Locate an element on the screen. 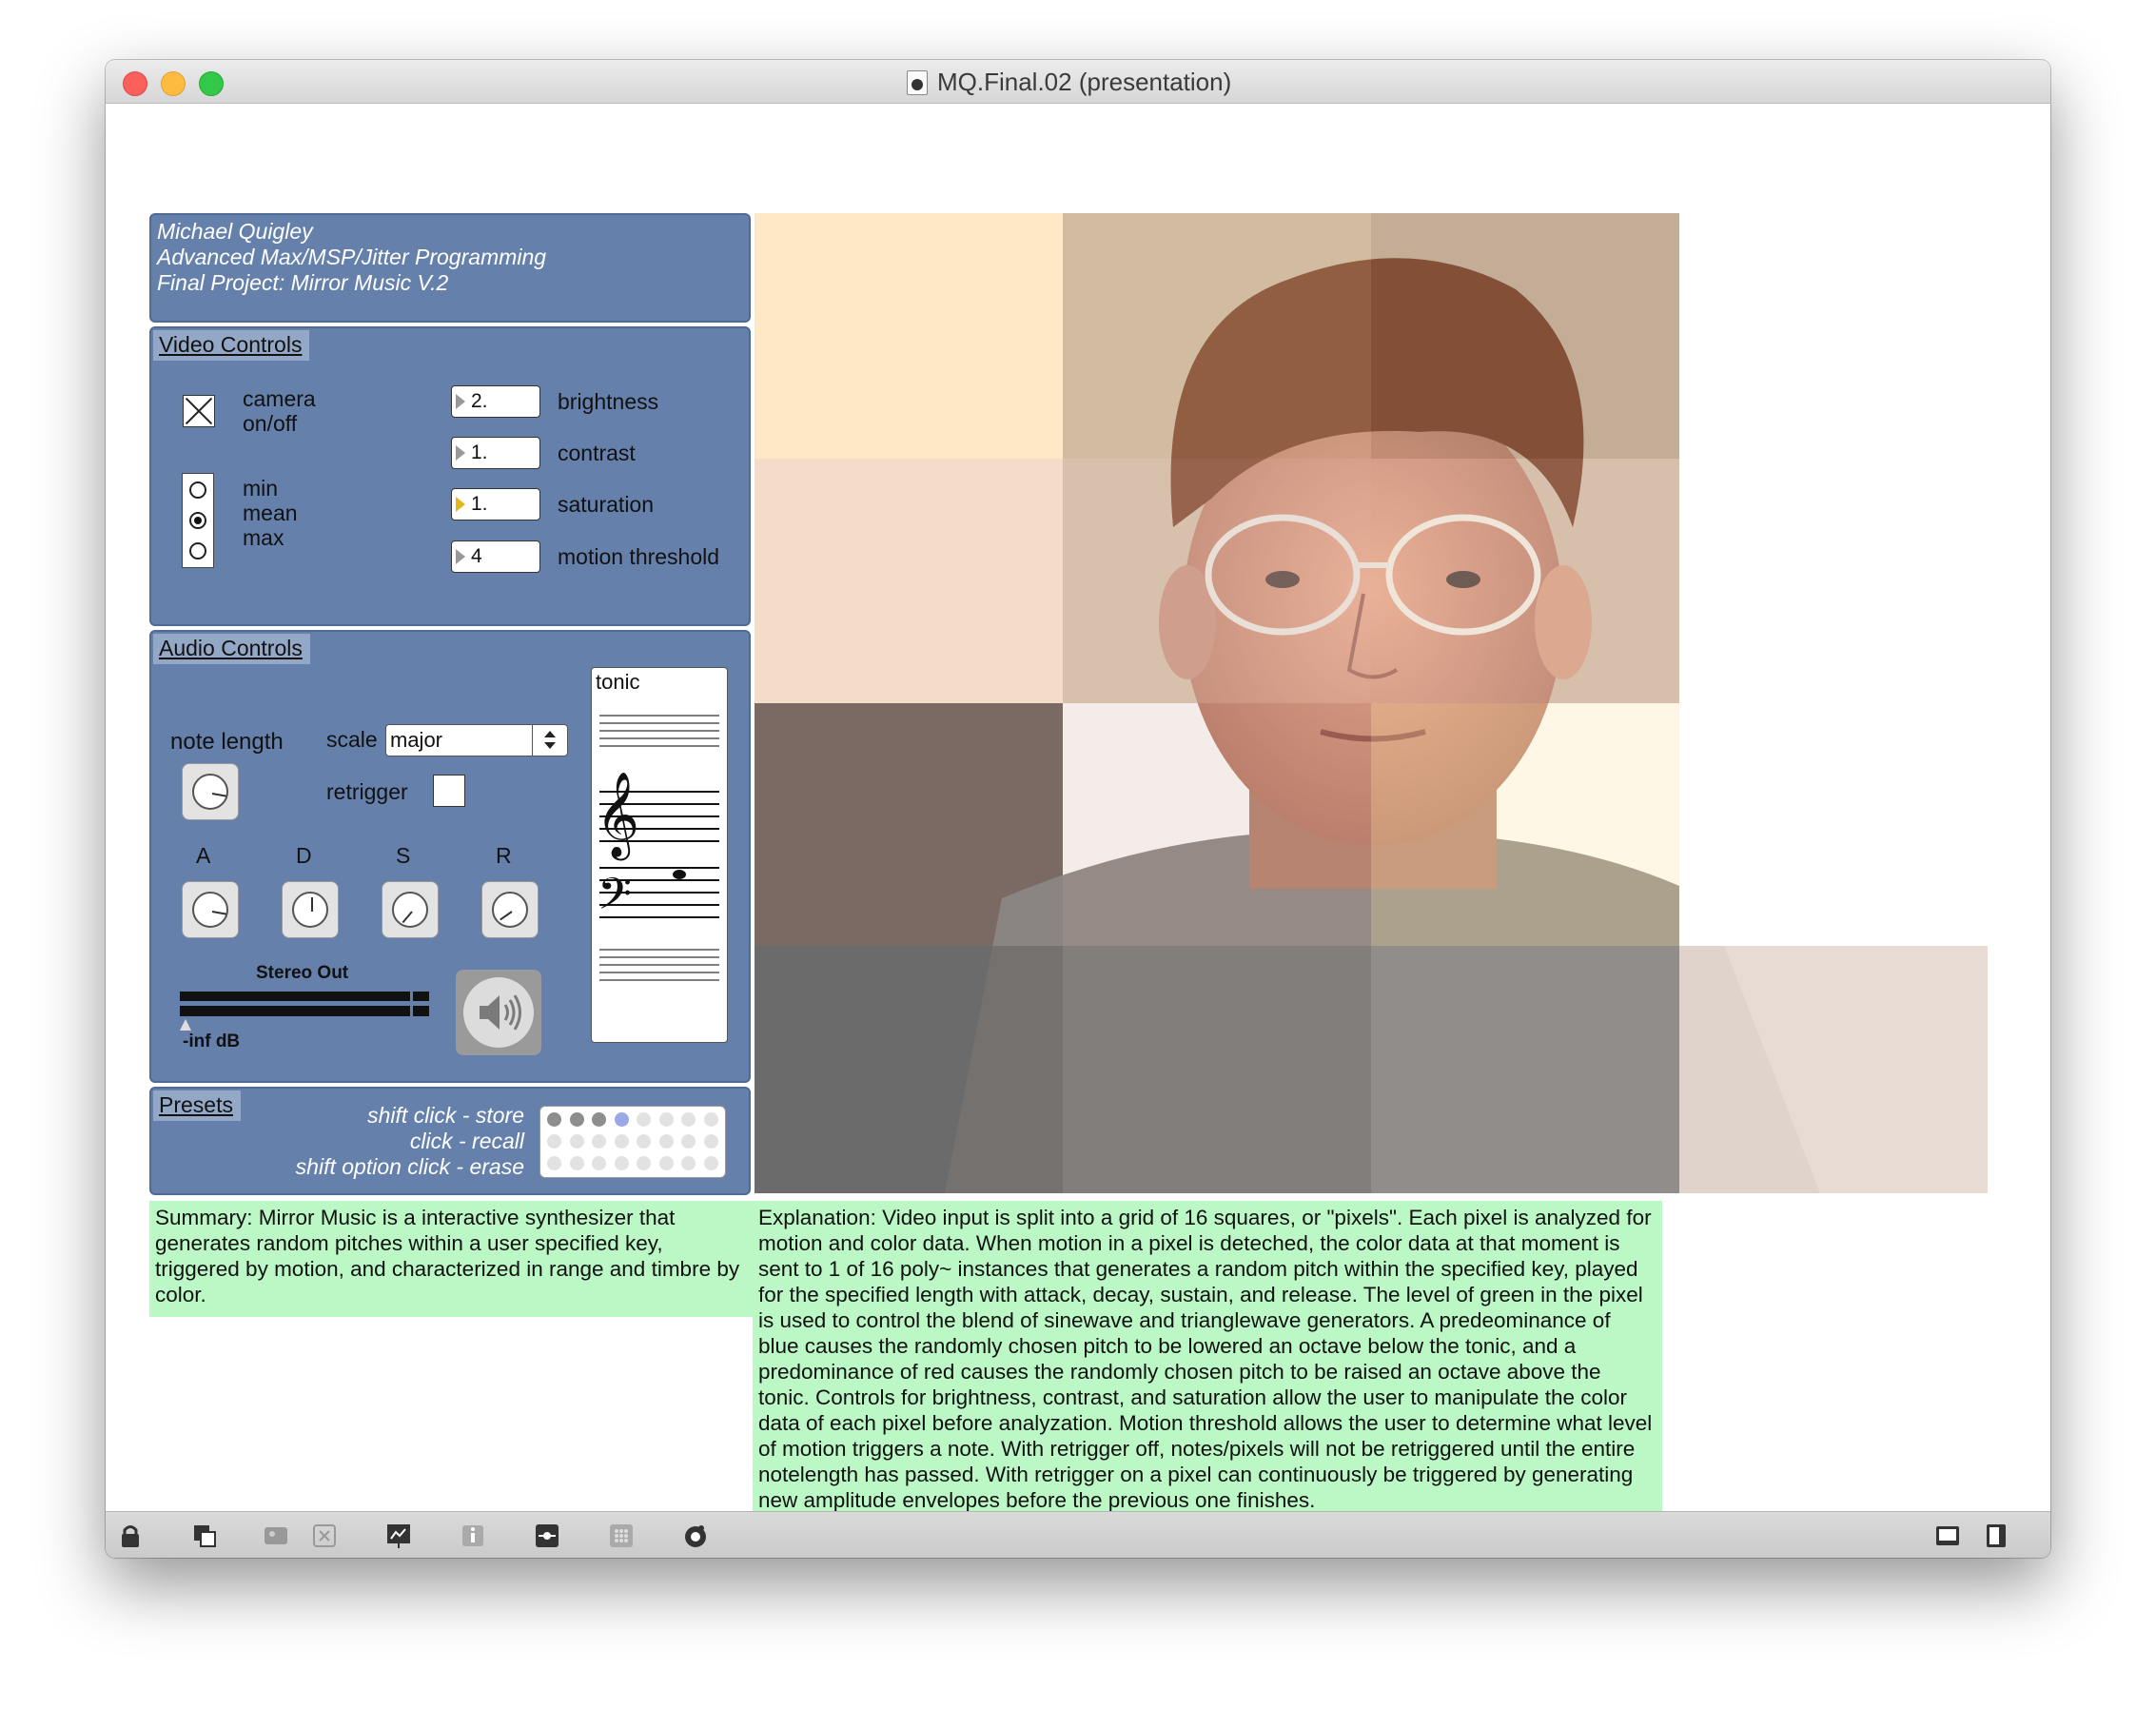  close-window-button is located at coordinates (135, 83).